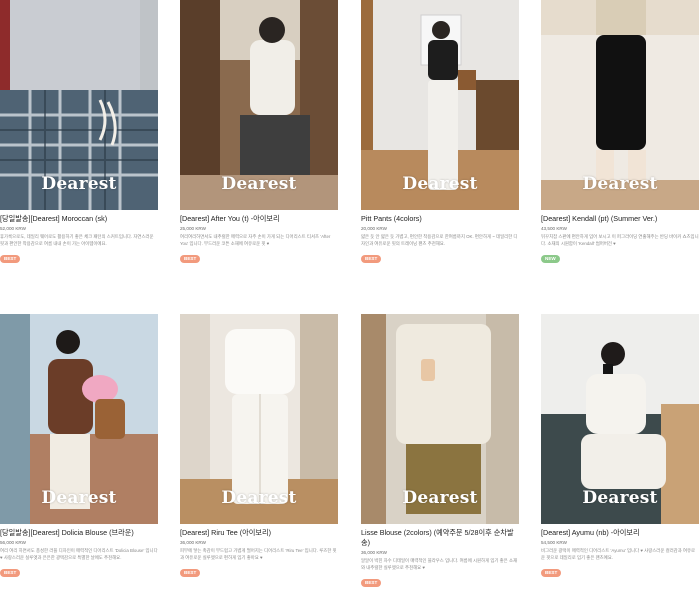  What do you see at coordinates (259, 219) in the screenshot?
I see `product-name: [Dearest] After You (t) -아이보리` at bounding box center [259, 219].